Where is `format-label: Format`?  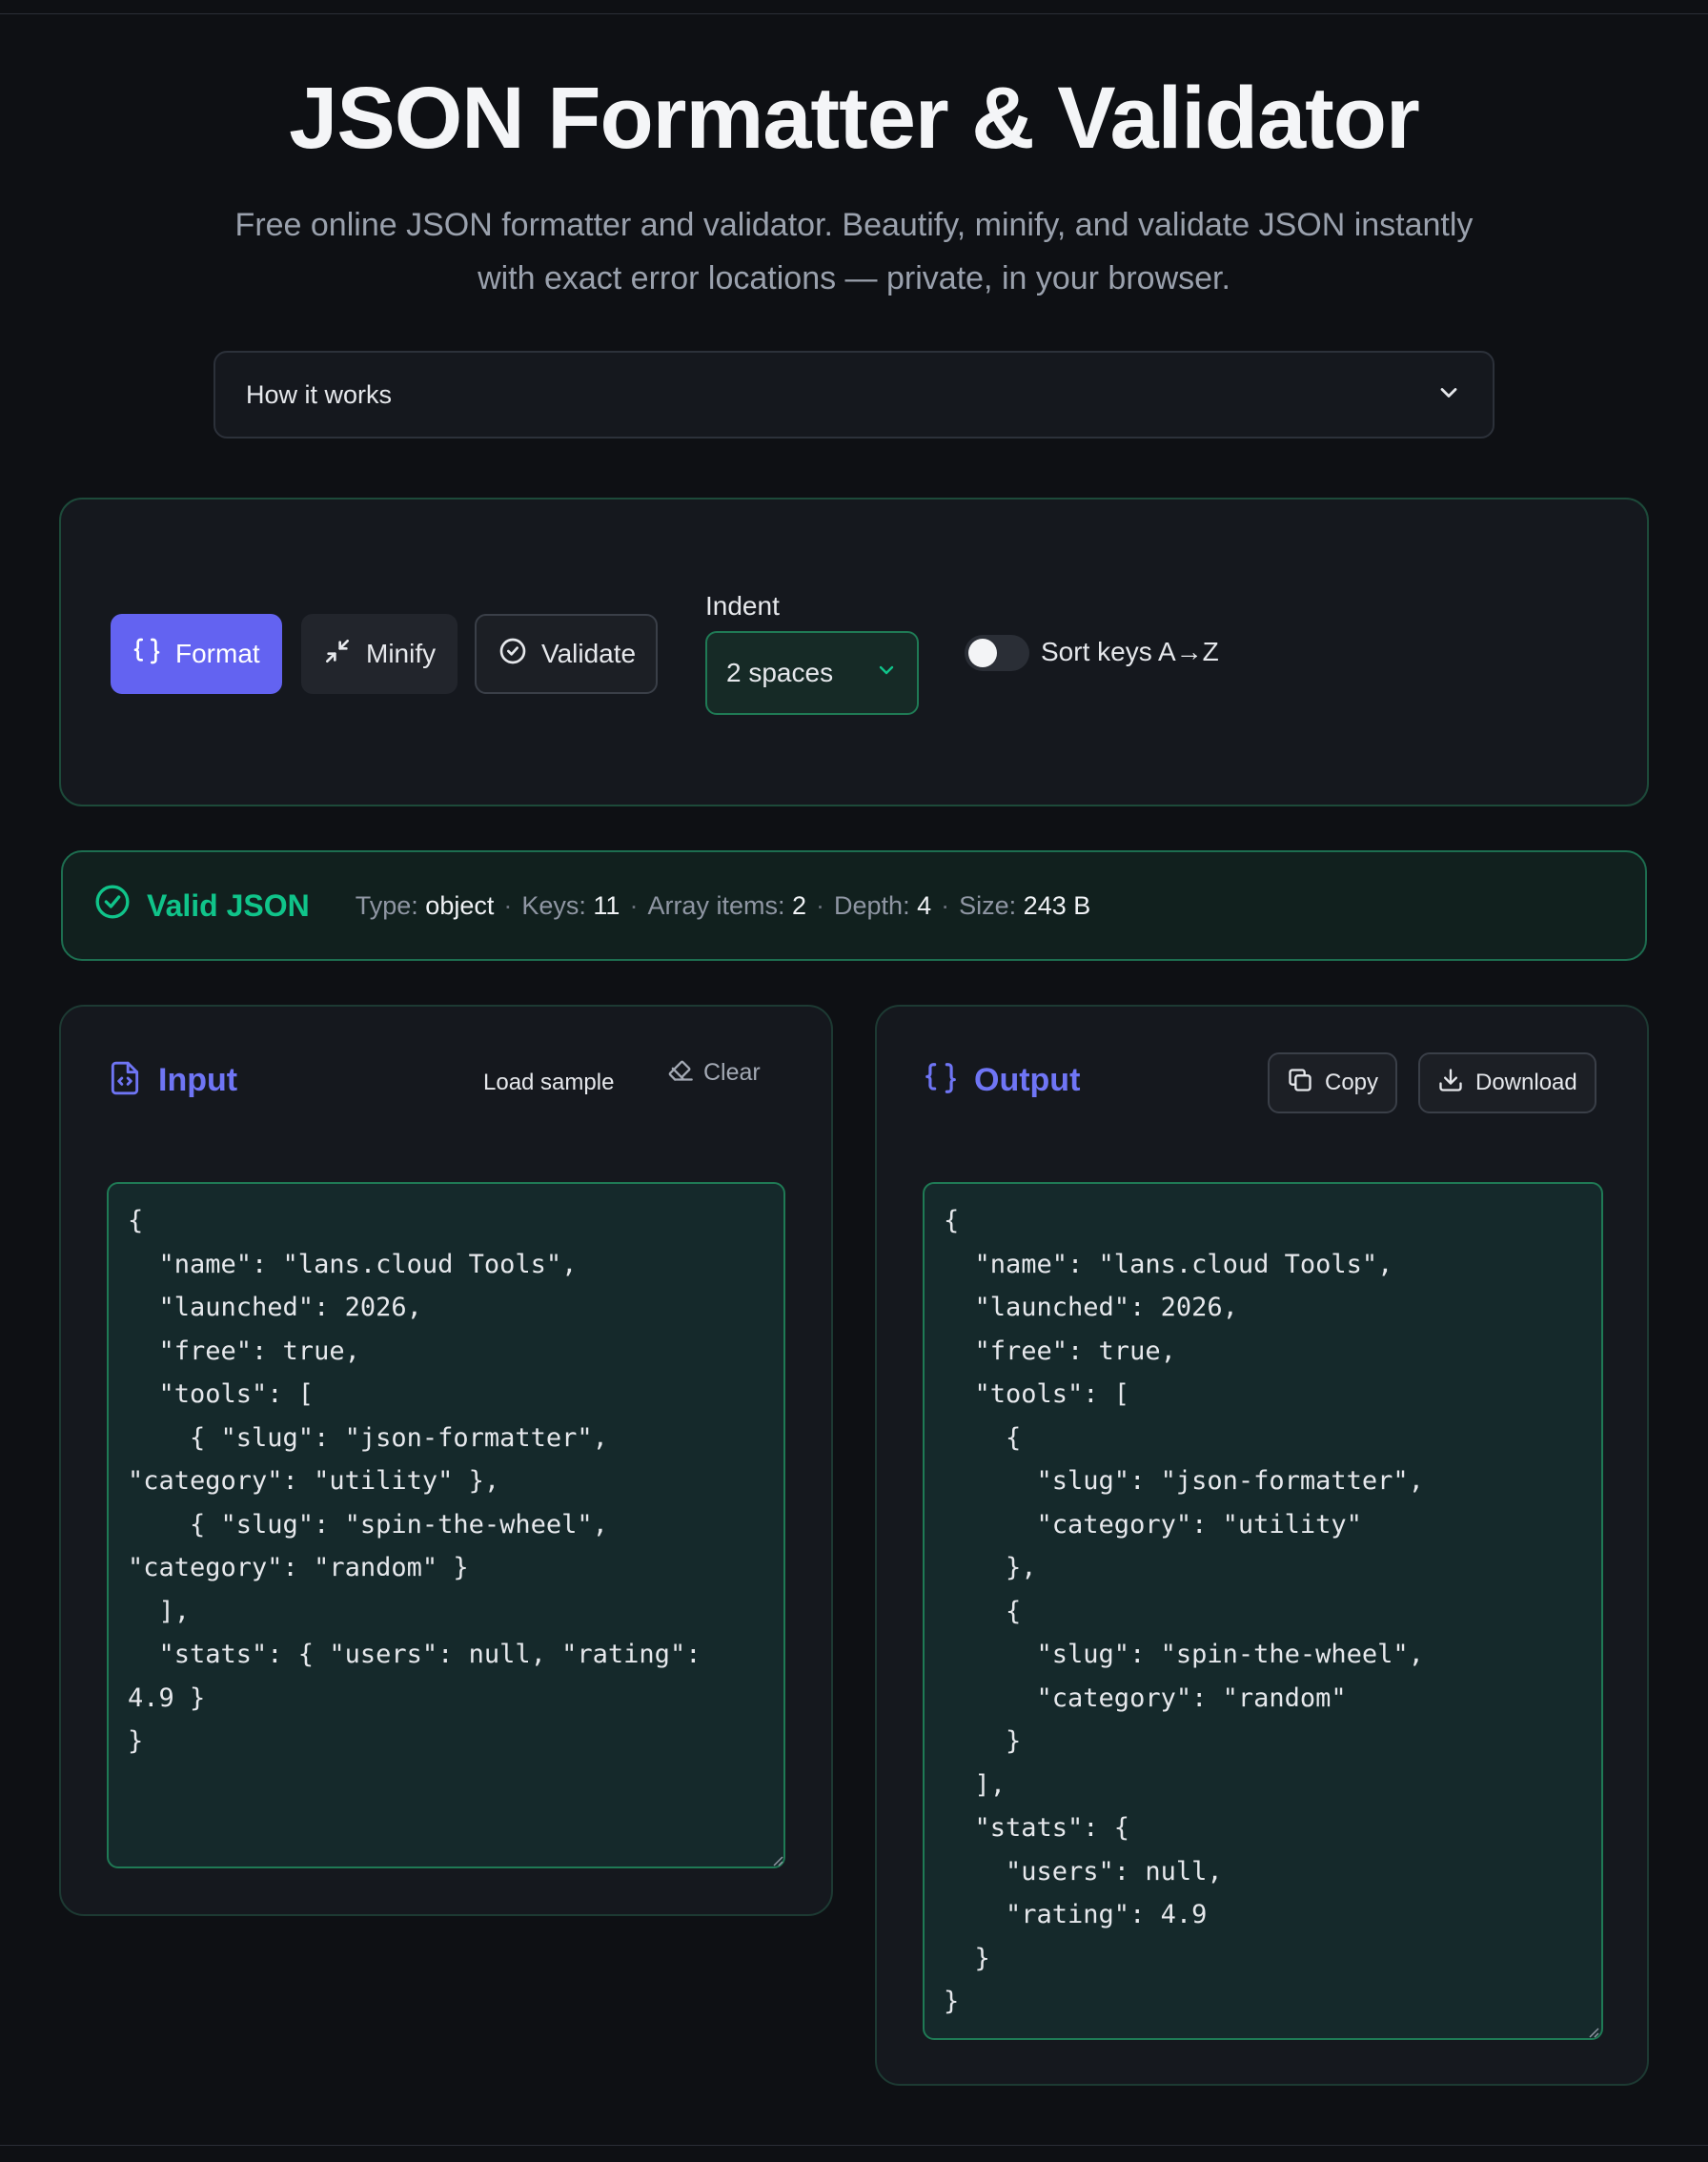 format-label: Format is located at coordinates (217, 654).